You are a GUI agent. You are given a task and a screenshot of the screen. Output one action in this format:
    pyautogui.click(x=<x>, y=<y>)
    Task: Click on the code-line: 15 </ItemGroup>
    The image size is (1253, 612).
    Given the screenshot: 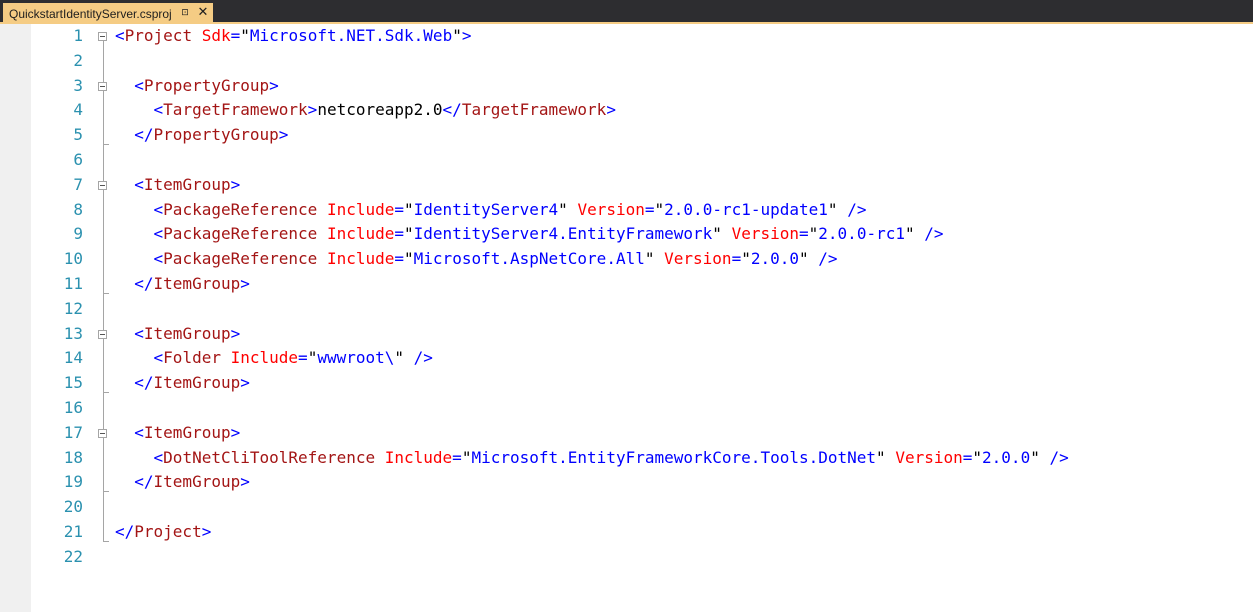 What is the action you would take?
    pyautogui.click(x=642, y=383)
    